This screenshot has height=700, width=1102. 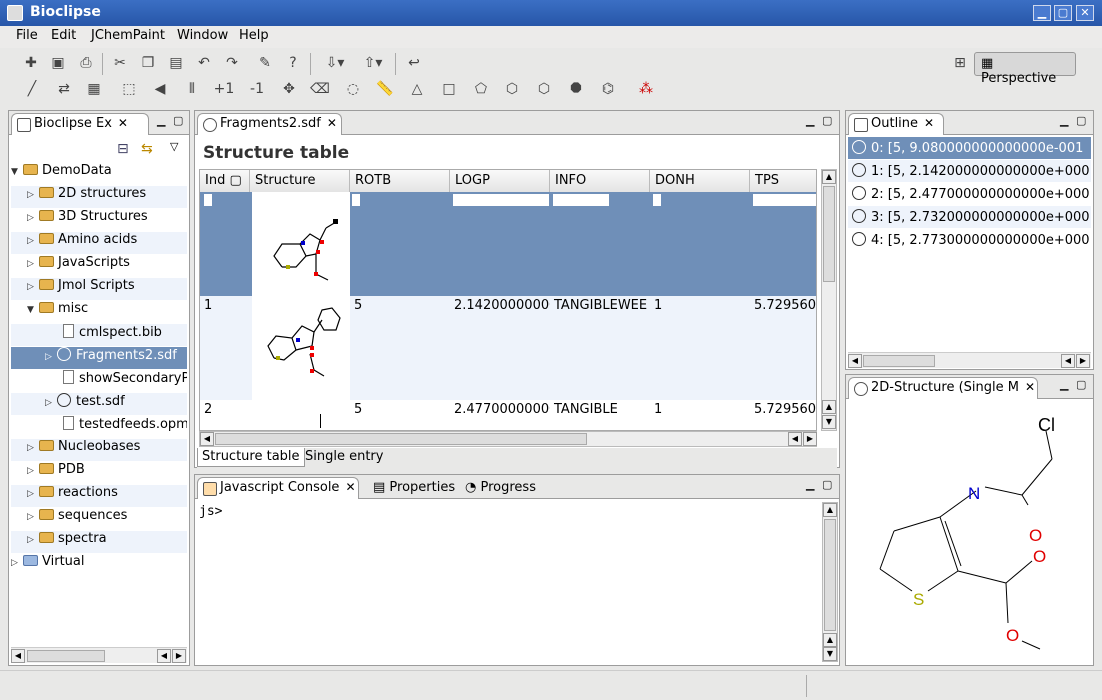 I want to click on paste-icon: ▤, so click(x=176, y=64).